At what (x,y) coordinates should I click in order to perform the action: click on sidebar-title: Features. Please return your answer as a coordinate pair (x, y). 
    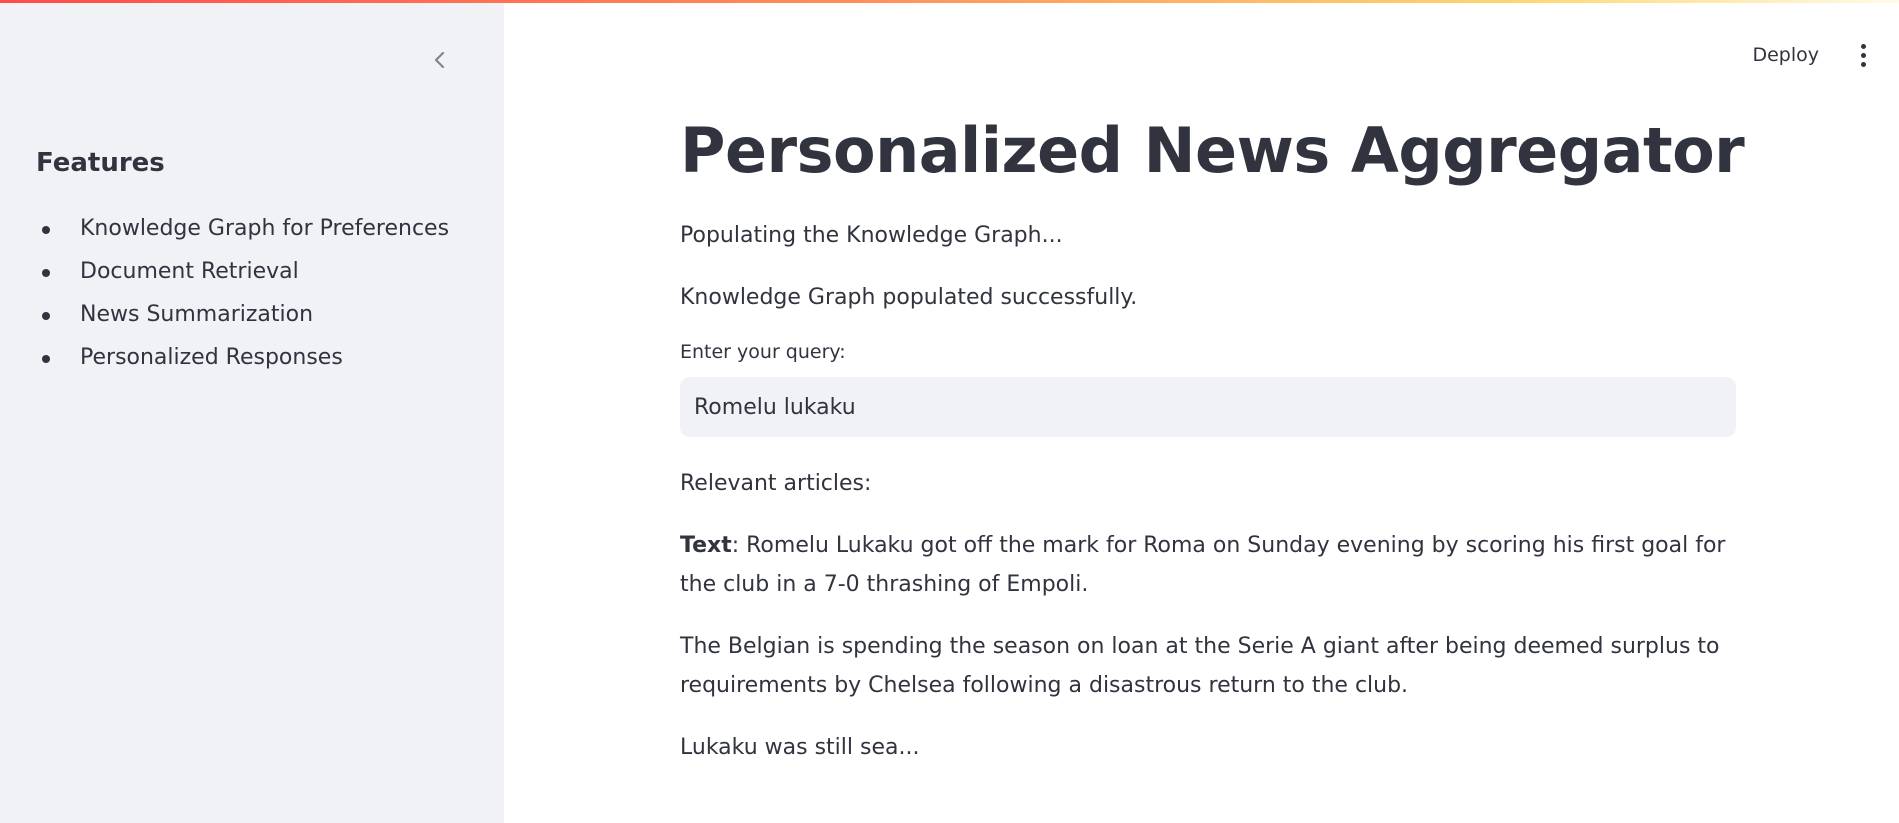
    Looking at the image, I should click on (100, 163).